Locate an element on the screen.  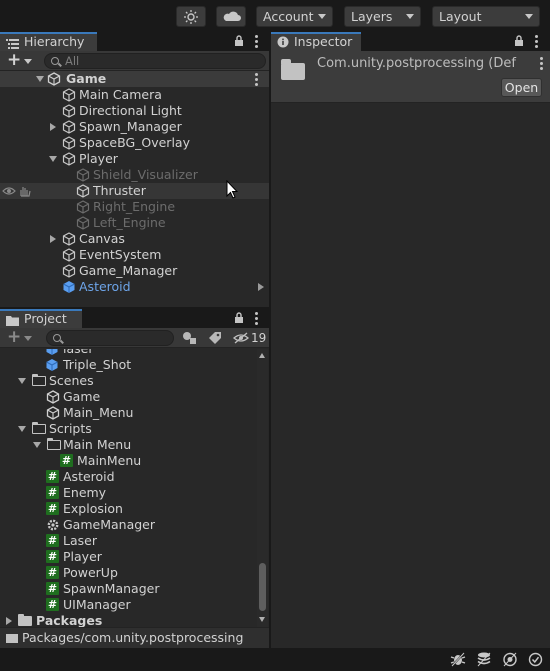
list-item: # SpawnManager is located at coordinates (128, 589).